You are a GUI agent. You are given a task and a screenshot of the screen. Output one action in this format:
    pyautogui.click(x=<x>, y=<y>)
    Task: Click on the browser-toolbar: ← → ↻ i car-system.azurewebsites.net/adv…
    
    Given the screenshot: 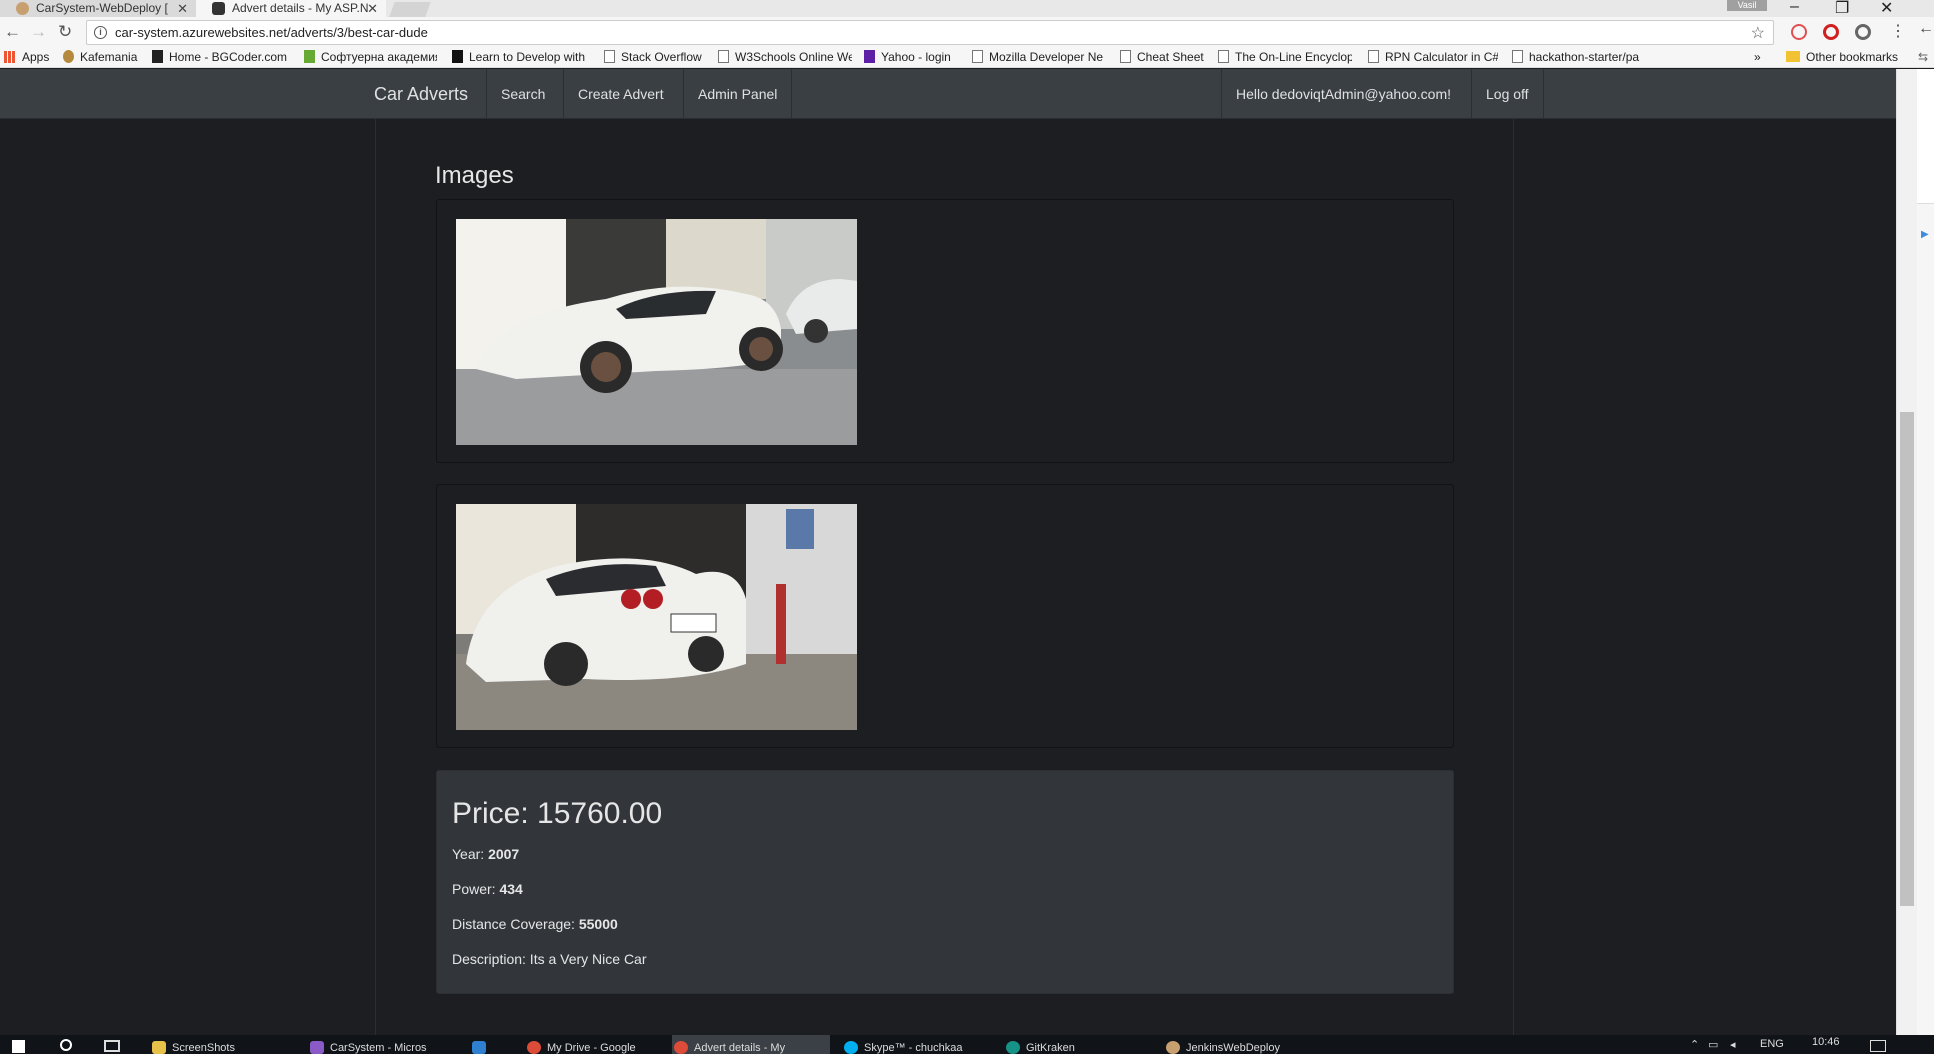 What is the action you would take?
    pyautogui.click(x=967, y=32)
    